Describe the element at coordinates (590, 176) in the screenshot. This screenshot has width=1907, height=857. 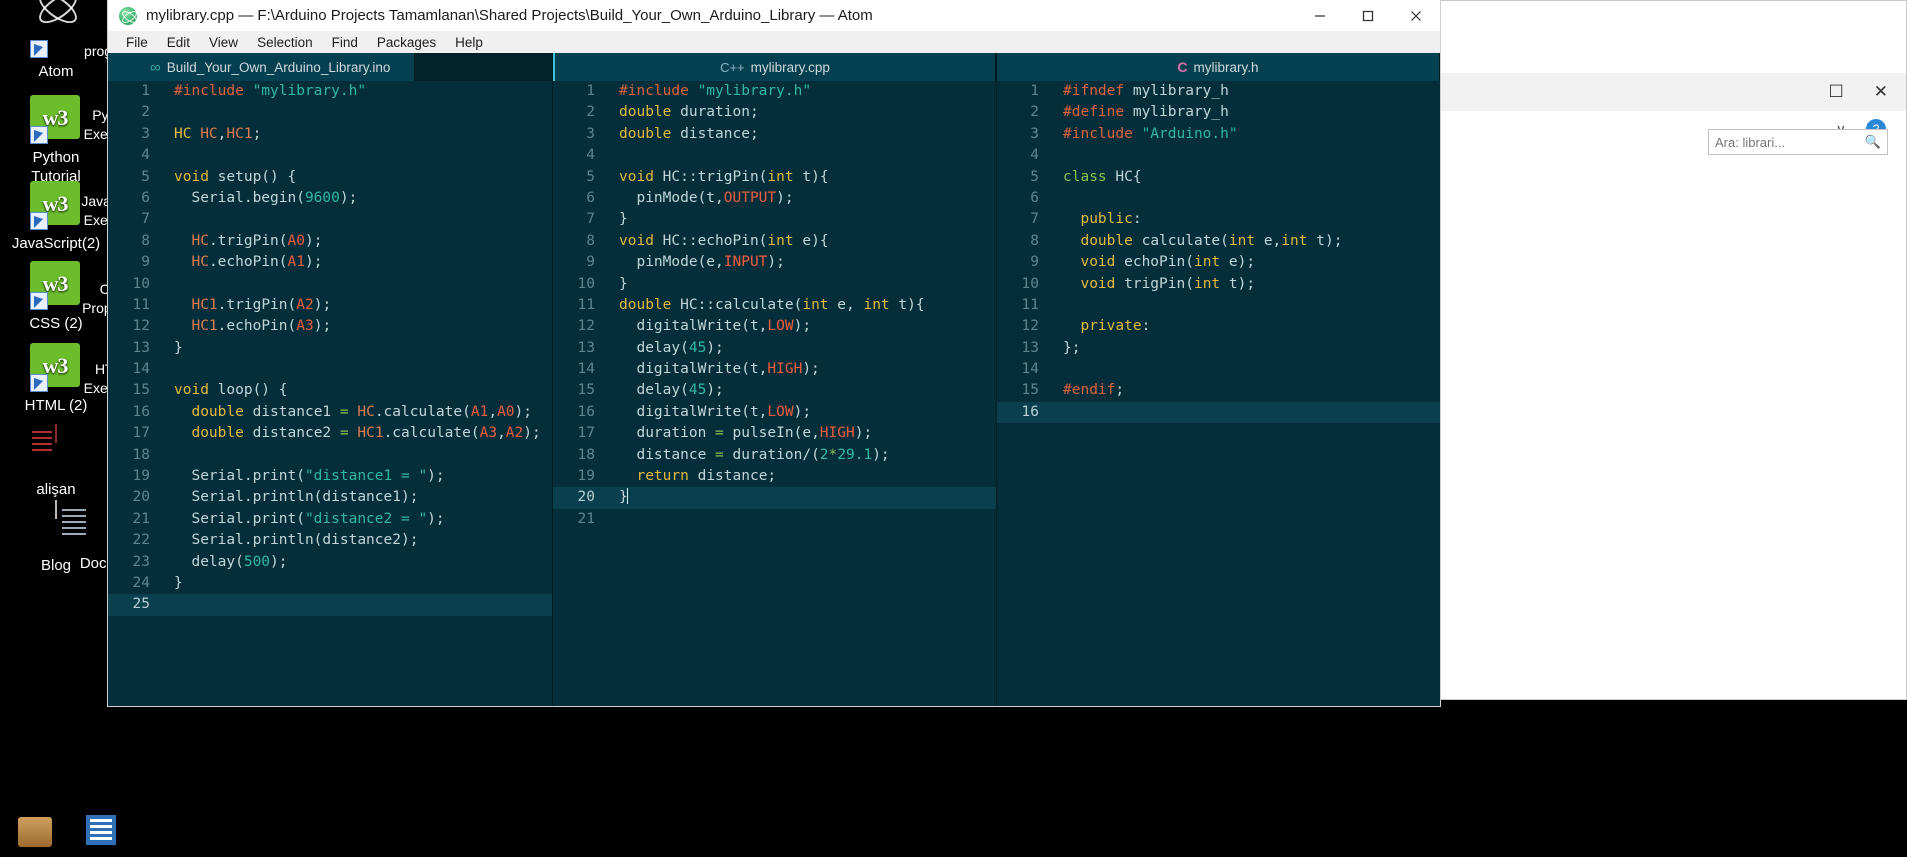
I see `line-number: 5` at that location.